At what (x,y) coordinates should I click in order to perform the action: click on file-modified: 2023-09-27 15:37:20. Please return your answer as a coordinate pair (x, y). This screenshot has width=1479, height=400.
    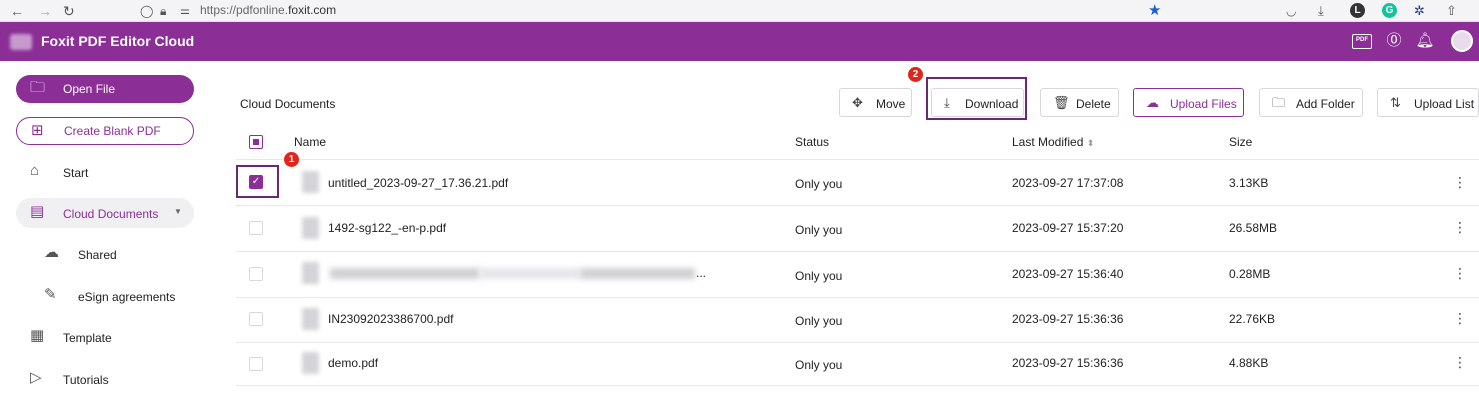
    Looking at the image, I should click on (1068, 228).